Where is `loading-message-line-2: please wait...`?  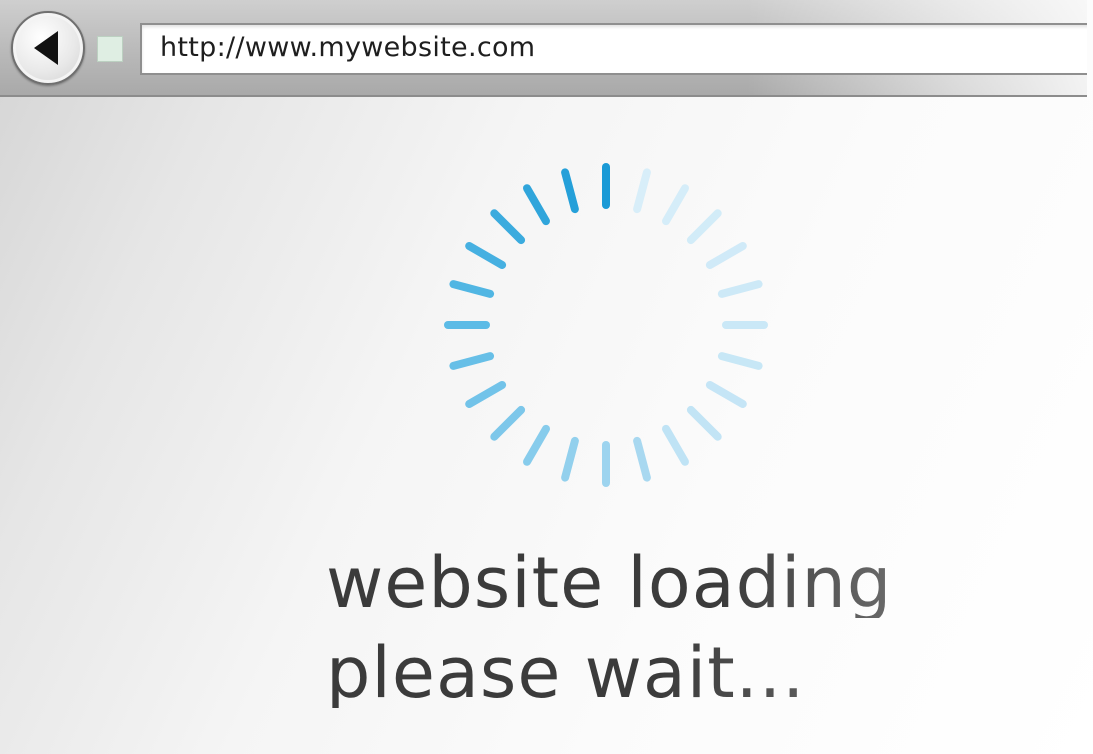 loading-message-line-2: please wait... is located at coordinates (566, 673).